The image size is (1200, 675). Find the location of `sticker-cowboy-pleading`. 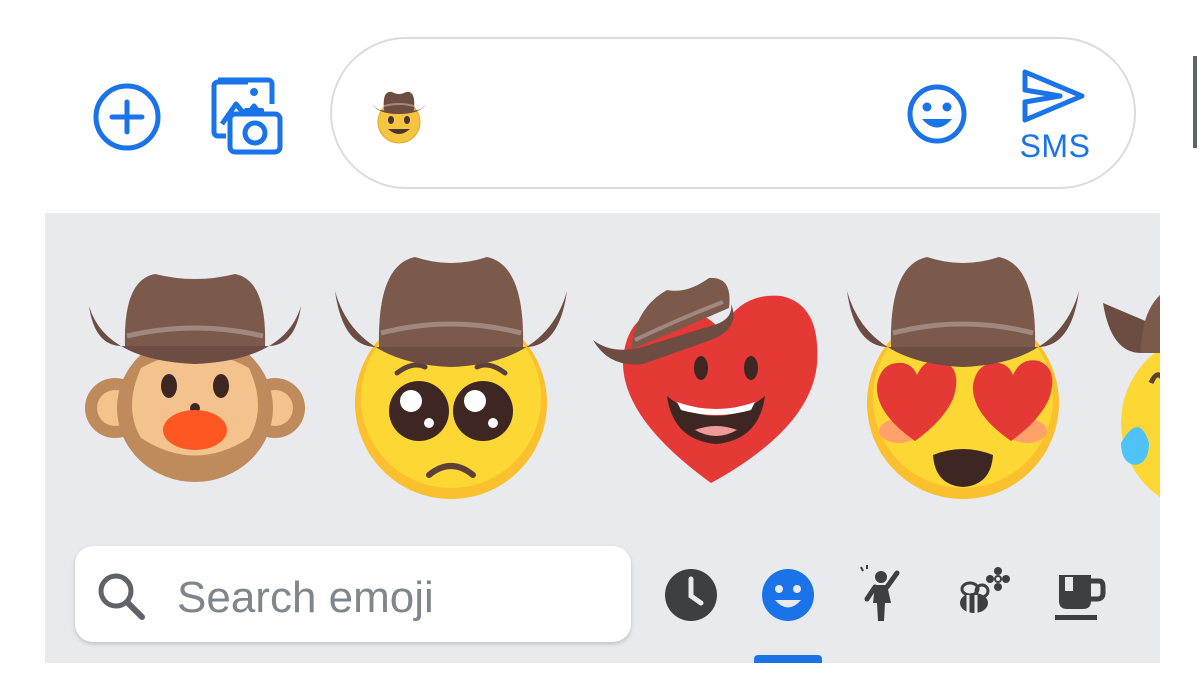

sticker-cowboy-pleading is located at coordinates (451, 378).